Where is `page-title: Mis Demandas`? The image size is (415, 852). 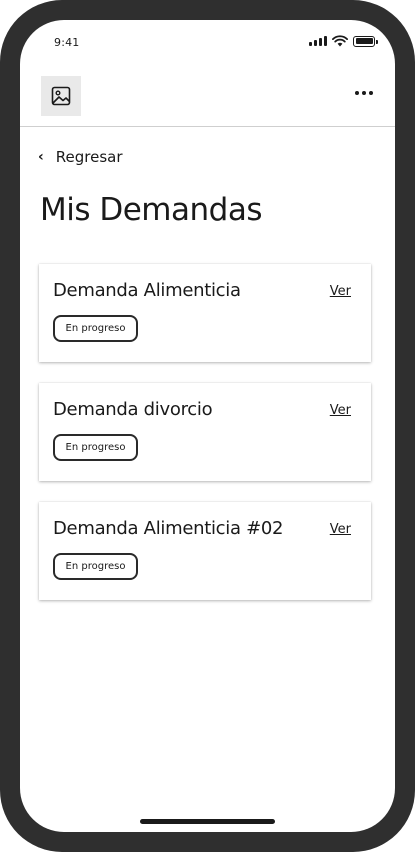
page-title: Mis Demandas is located at coordinates (151, 210).